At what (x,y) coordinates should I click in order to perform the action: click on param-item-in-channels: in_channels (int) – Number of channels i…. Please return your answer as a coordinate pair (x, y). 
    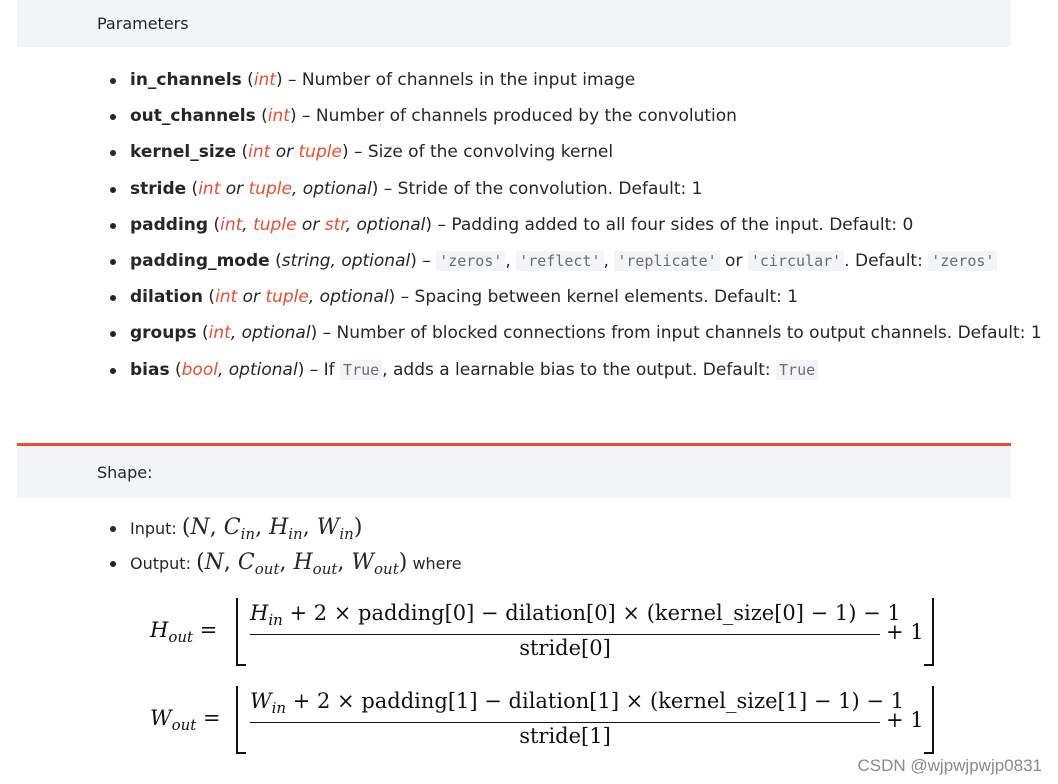
    Looking at the image, I should click on (565, 84).